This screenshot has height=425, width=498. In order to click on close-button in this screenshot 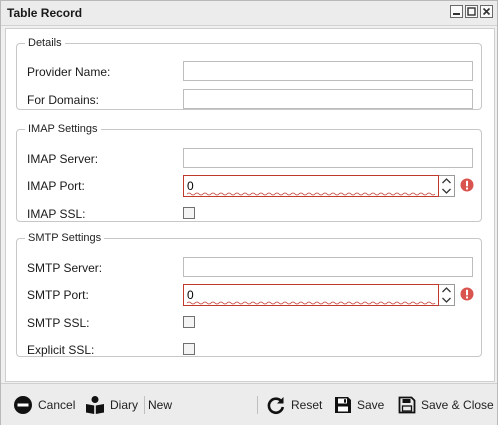, I will do `click(486, 11)`.